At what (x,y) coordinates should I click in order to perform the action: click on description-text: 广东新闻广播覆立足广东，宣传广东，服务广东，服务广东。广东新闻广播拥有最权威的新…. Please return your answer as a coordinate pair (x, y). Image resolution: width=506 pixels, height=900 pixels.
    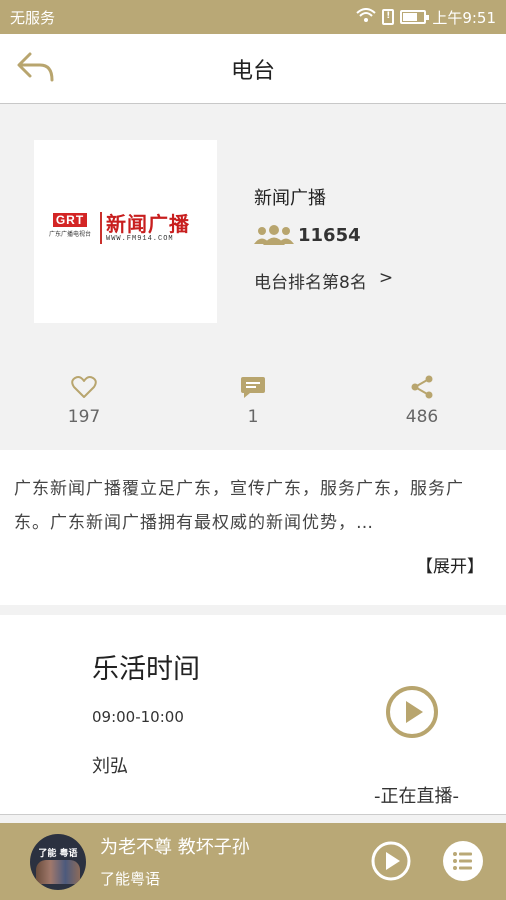
    Looking at the image, I should click on (239, 506).